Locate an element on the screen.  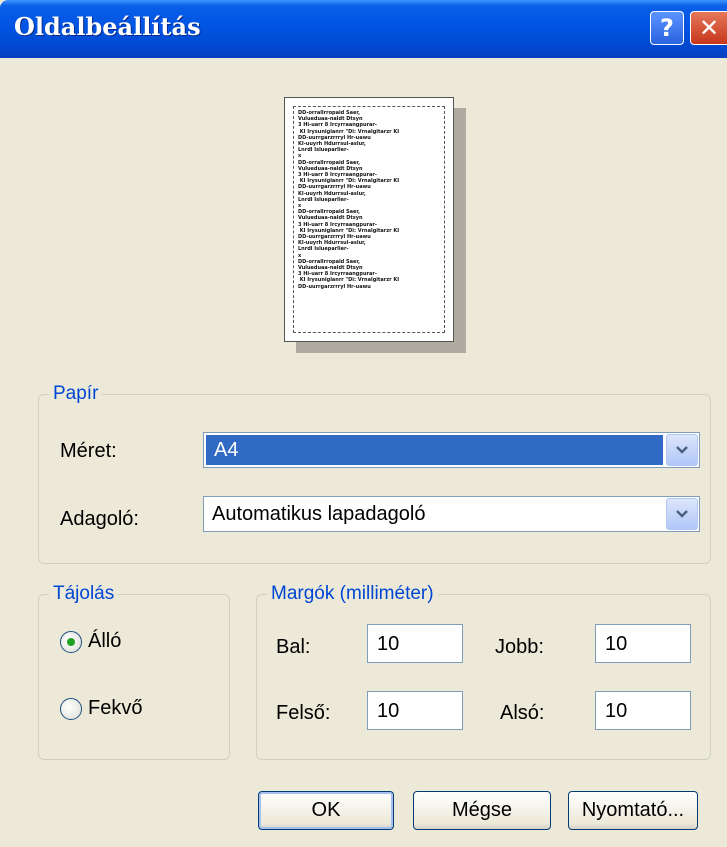
size-select: A4 is located at coordinates (451, 450).